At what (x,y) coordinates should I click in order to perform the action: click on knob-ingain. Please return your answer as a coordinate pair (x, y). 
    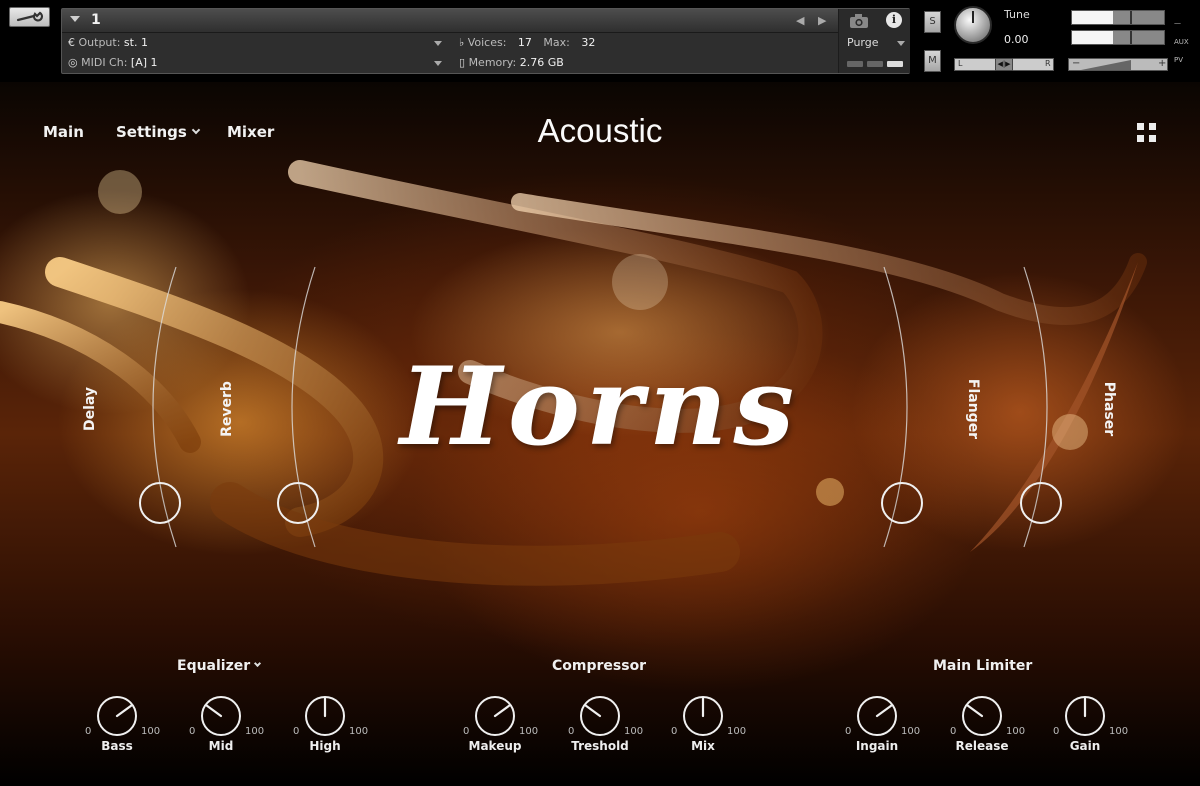
    Looking at the image, I should click on (877, 716).